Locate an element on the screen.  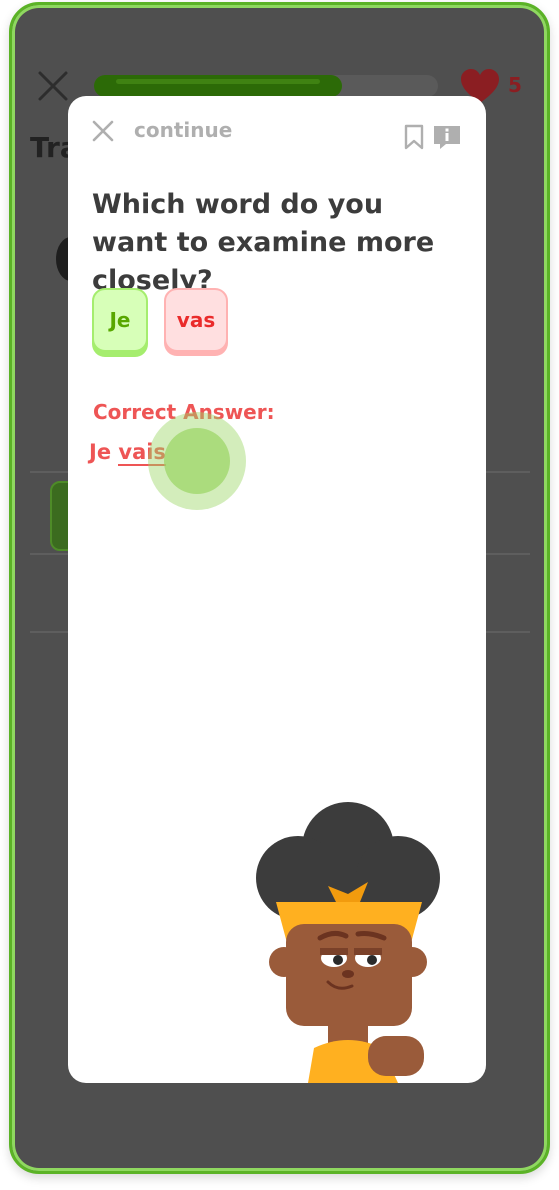
answer-word-je: Je is located at coordinates (100, 452).